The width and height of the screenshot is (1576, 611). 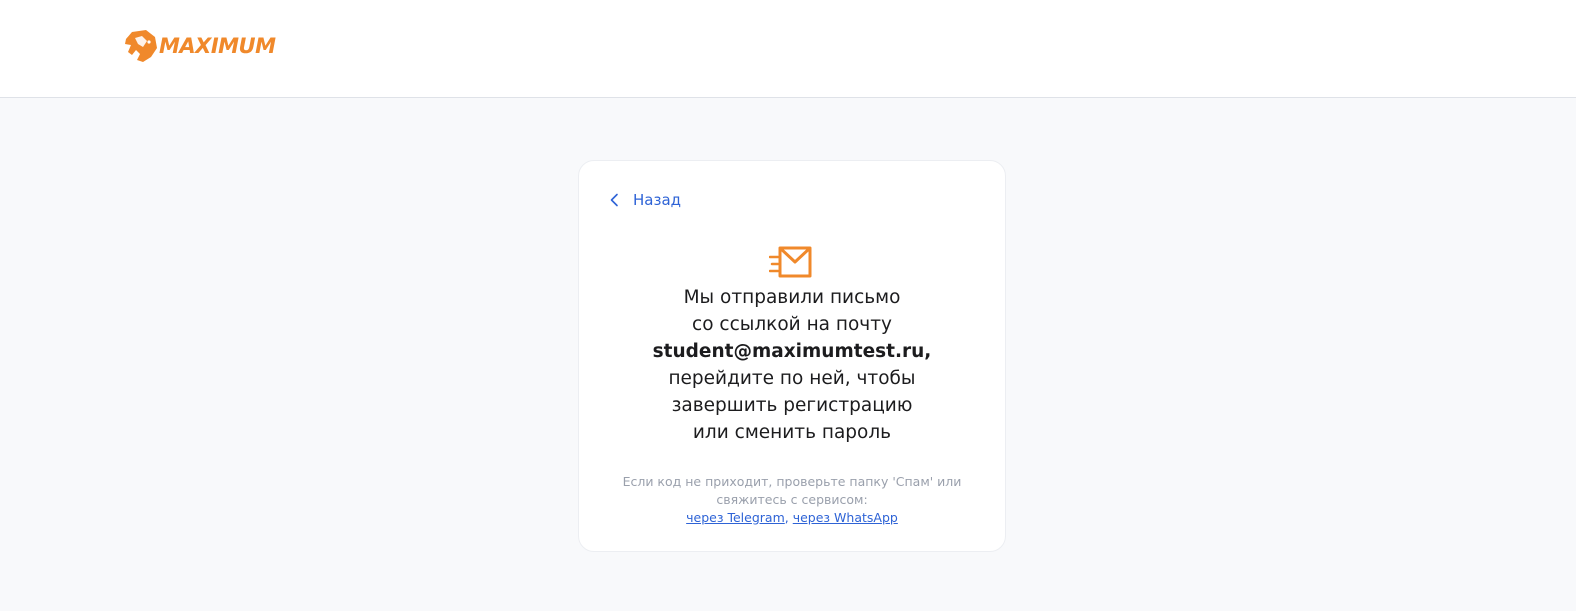 I want to click on chevron-left-icon, so click(x=614, y=200).